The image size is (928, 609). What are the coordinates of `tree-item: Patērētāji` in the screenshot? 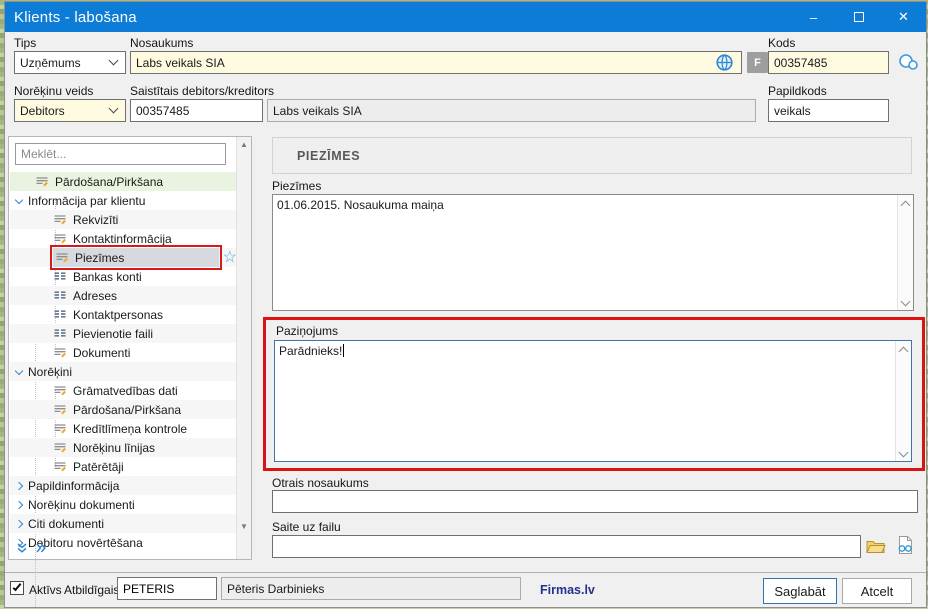 It's located at (124, 466).